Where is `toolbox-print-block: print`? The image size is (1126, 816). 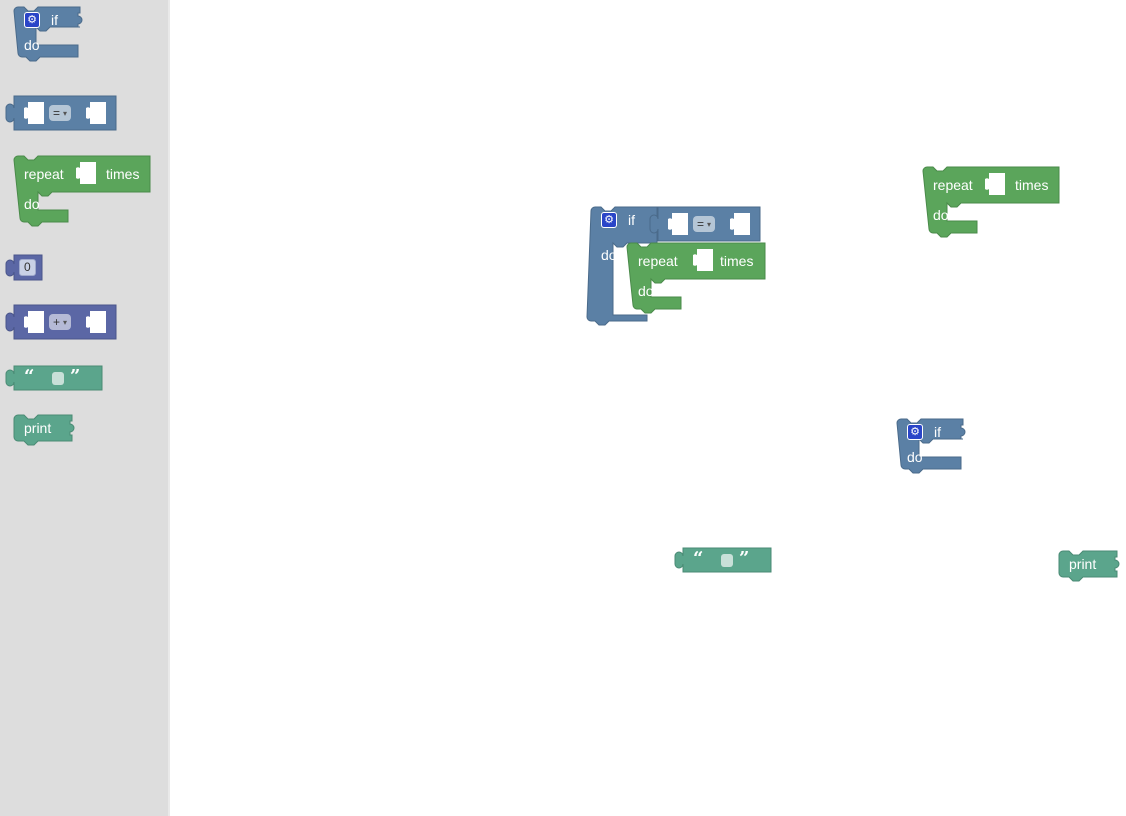
toolbox-print-block: print is located at coordinates (44, 430).